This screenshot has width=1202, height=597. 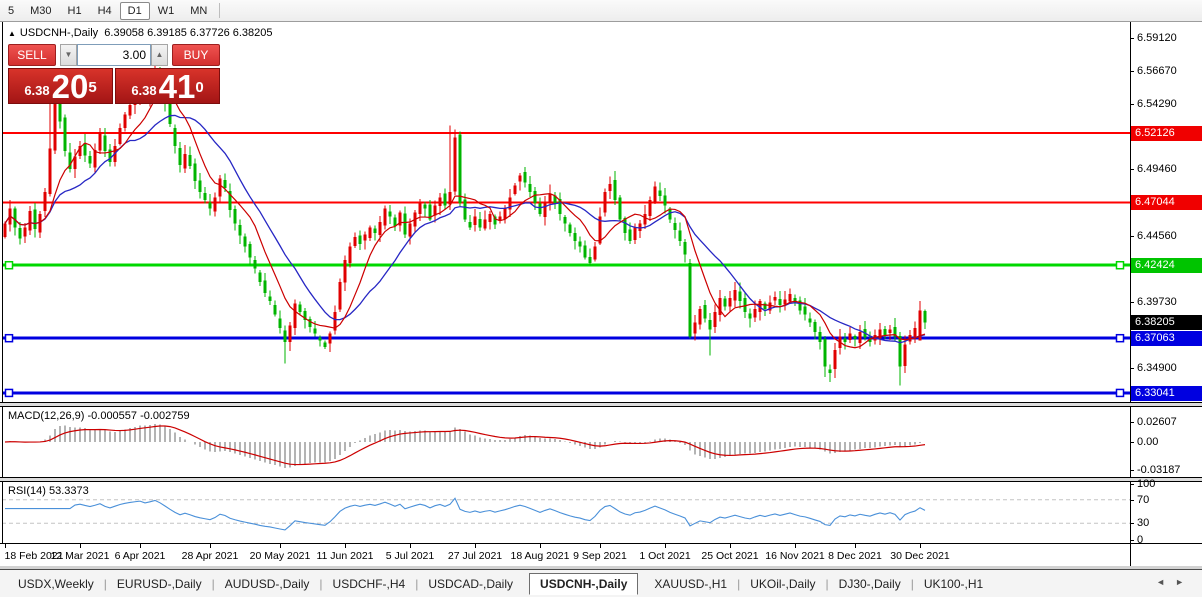 What do you see at coordinates (144, 90) in the screenshot?
I see `buy-price-small: 6.38` at bounding box center [144, 90].